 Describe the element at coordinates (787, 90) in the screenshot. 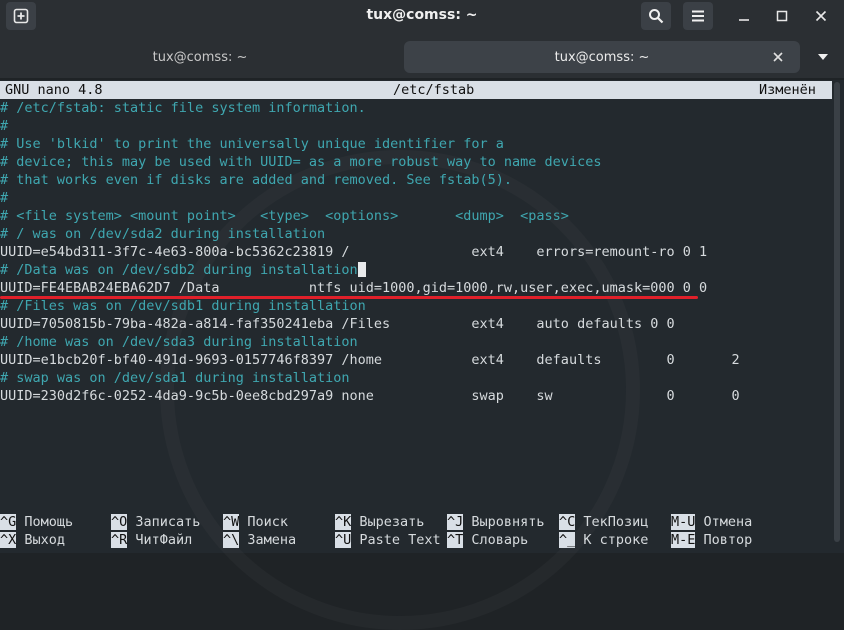

I see `nano-modified-status: Изменён` at that location.